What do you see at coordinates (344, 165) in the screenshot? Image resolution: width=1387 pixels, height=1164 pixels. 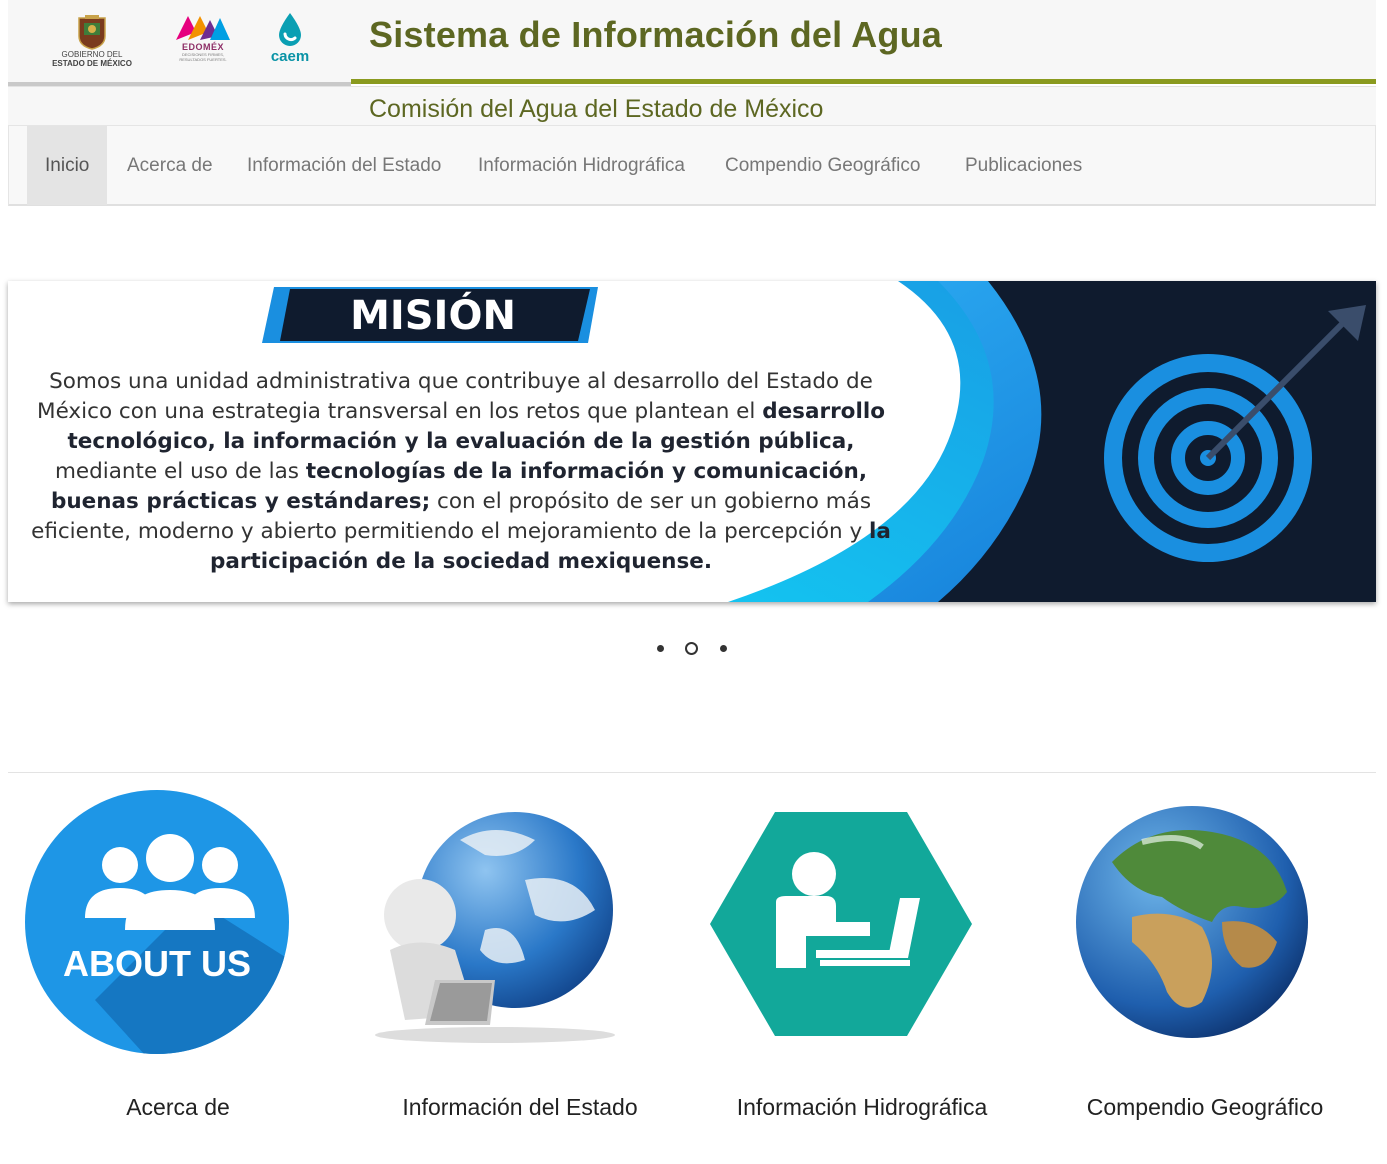 I see `nav-informacion-estado: Información del Estado` at bounding box center [344, 165].